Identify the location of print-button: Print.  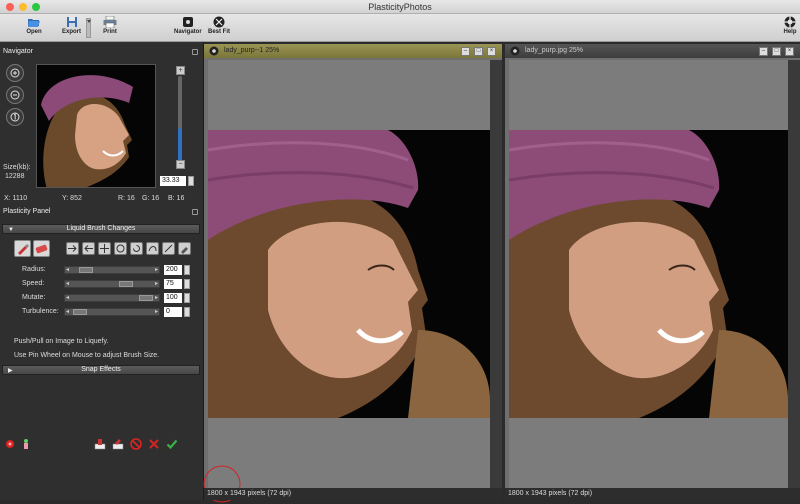
(110, 25).